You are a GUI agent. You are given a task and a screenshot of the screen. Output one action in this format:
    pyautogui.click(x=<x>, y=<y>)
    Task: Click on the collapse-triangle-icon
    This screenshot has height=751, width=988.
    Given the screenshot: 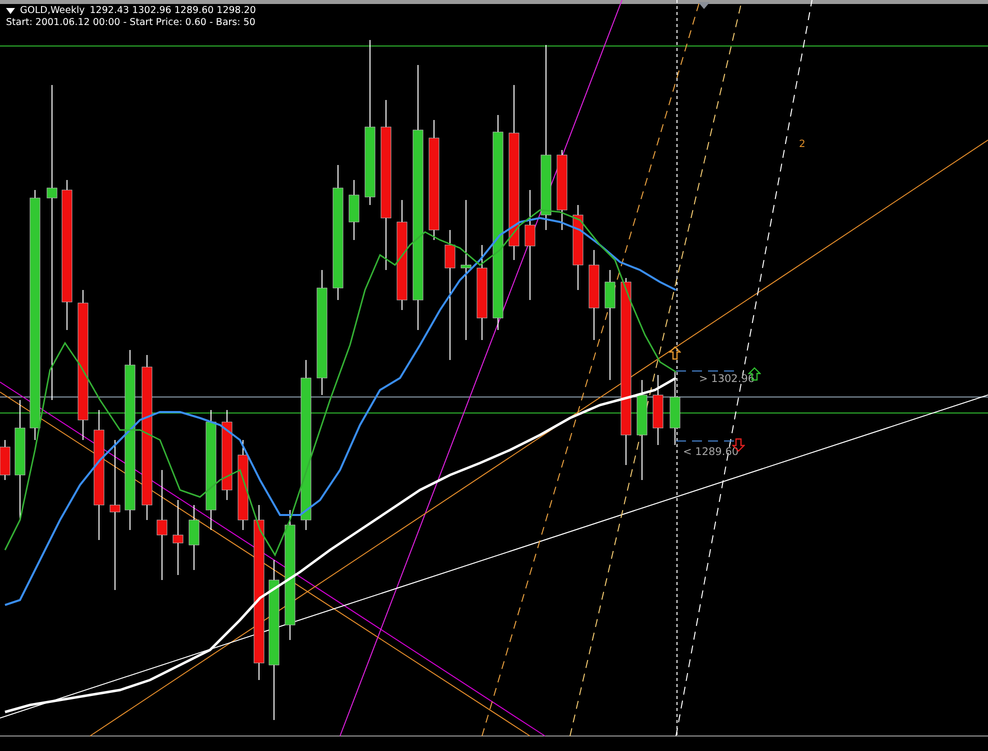 What is the action you would take?
    pyautogui.click(x=10, y=11)
    